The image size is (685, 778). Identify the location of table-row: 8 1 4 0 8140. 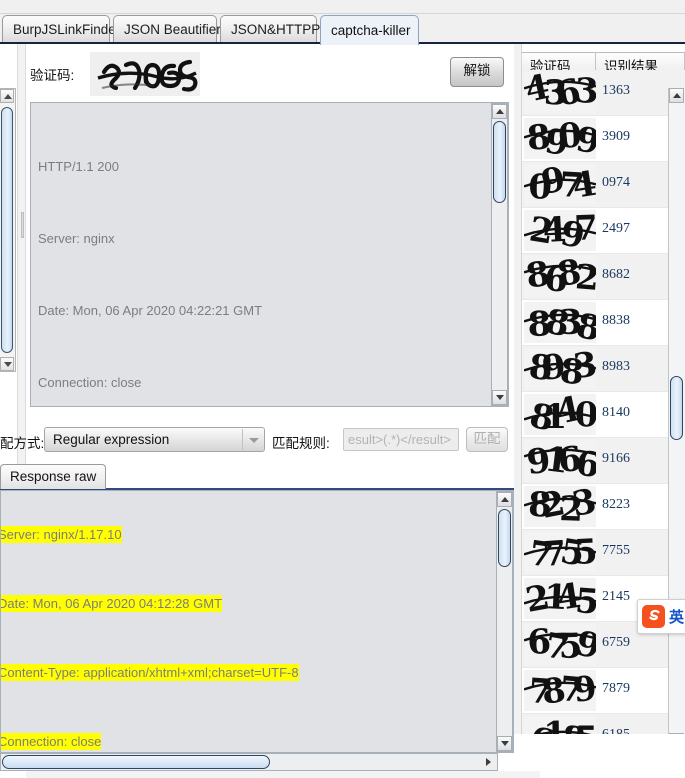
(603, 415).